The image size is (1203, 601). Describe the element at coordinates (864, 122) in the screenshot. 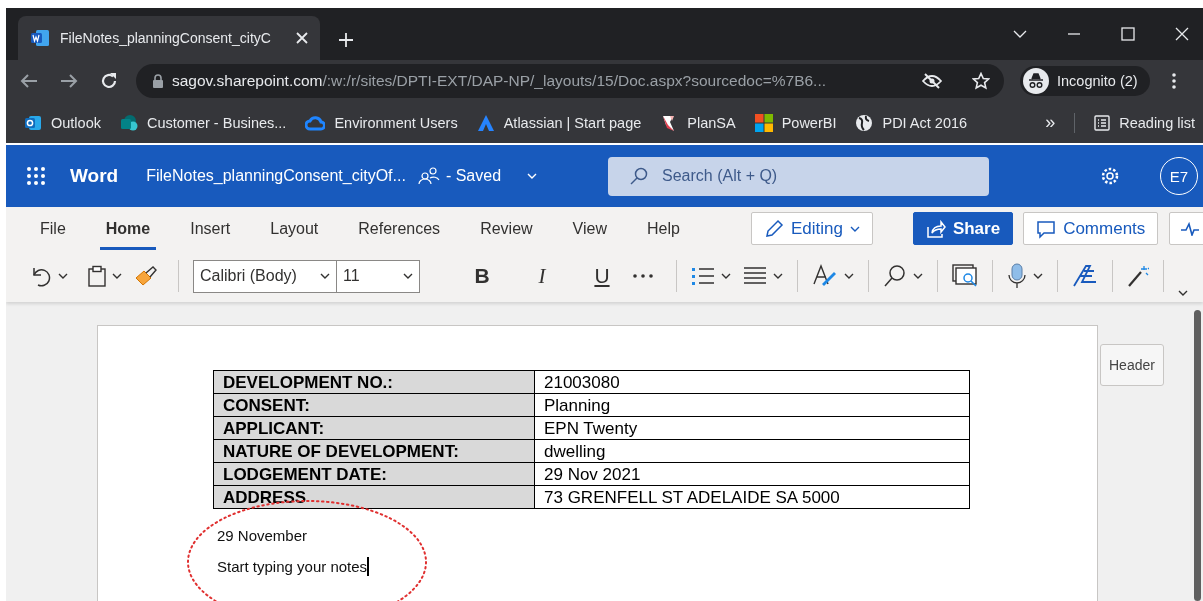

I see `globe-icon` at that location.